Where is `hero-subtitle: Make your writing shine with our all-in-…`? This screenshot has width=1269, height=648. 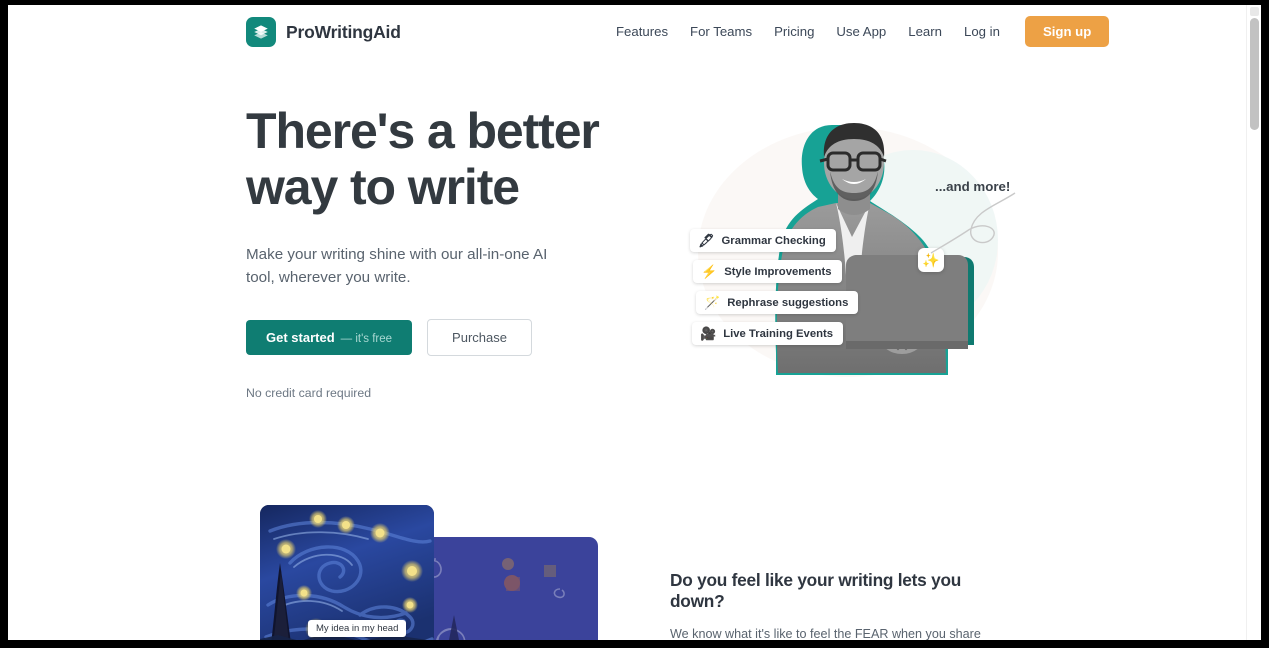 hero-subtitle: Make your writing shine with our all-in-… is located at coordinates (397, 266).